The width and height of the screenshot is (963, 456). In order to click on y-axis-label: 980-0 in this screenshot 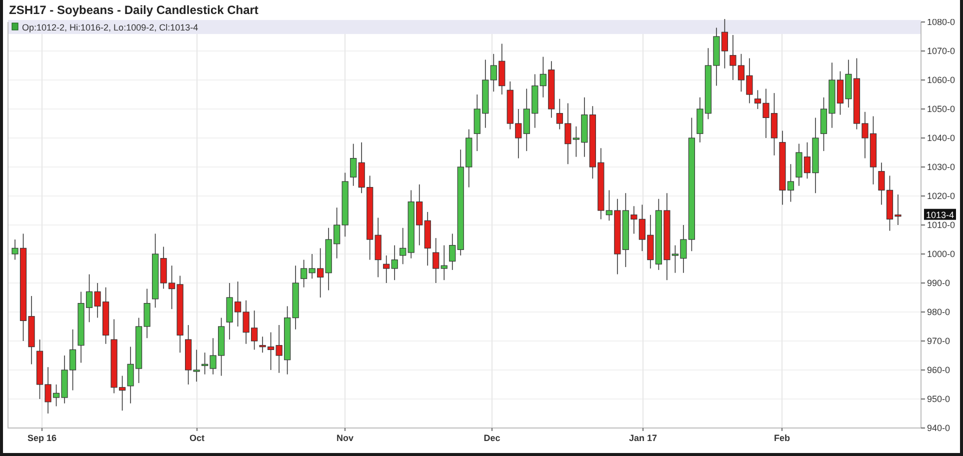, I will do `click(938, 312)`.